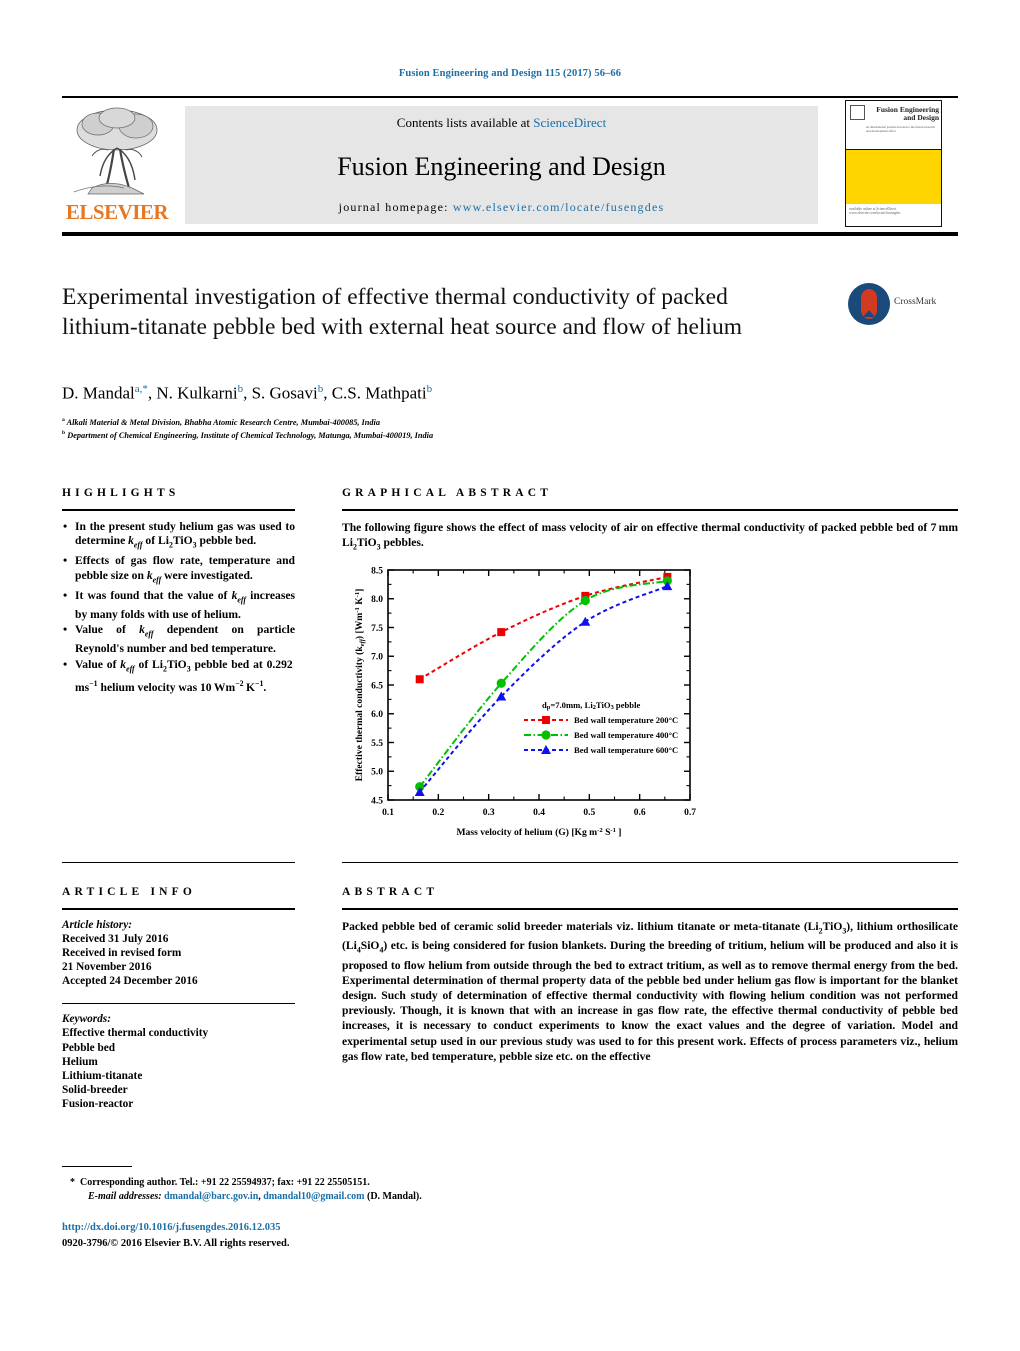 Image resolution: width=1020 pixels, height=1351 pixels. What do you see at coordinates (388, 813) in the screenshot?
I see `x-tick-label: 0.1` at bounding box center [388, 813].